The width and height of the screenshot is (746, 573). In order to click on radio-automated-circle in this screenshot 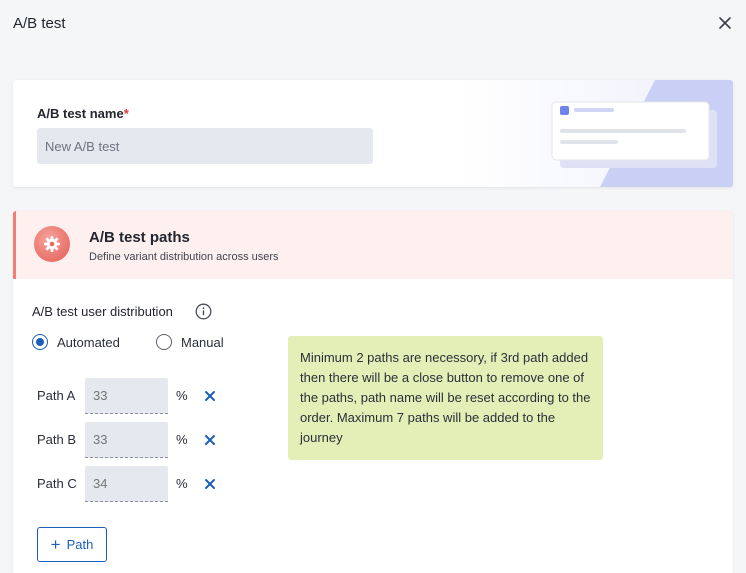, I will do `click(40, 342)`.